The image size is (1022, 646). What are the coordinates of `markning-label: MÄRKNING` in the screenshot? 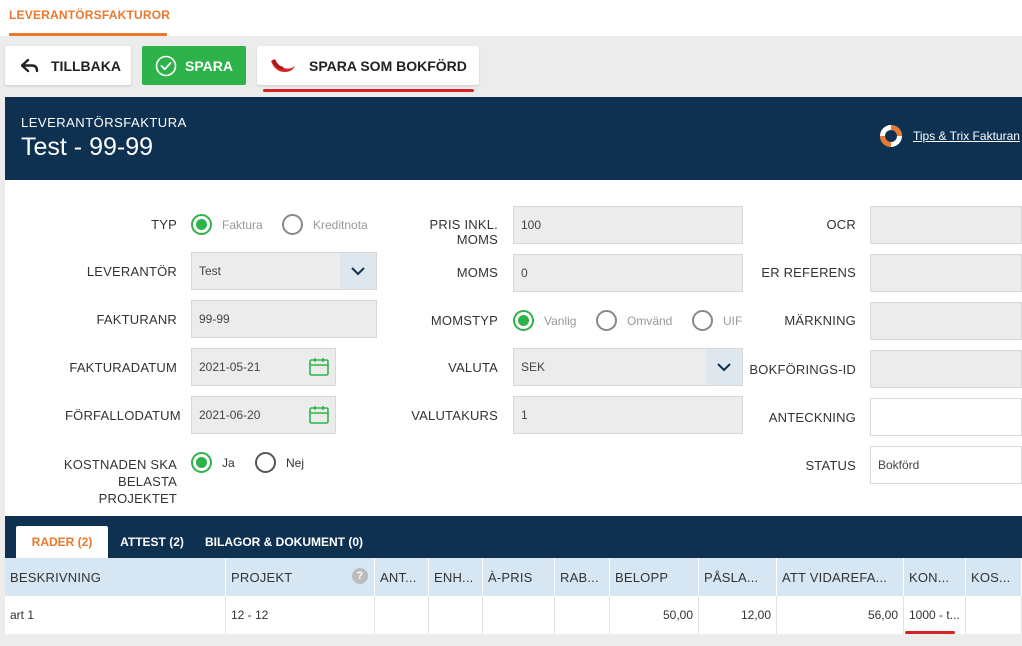 It's located at (820, 320).